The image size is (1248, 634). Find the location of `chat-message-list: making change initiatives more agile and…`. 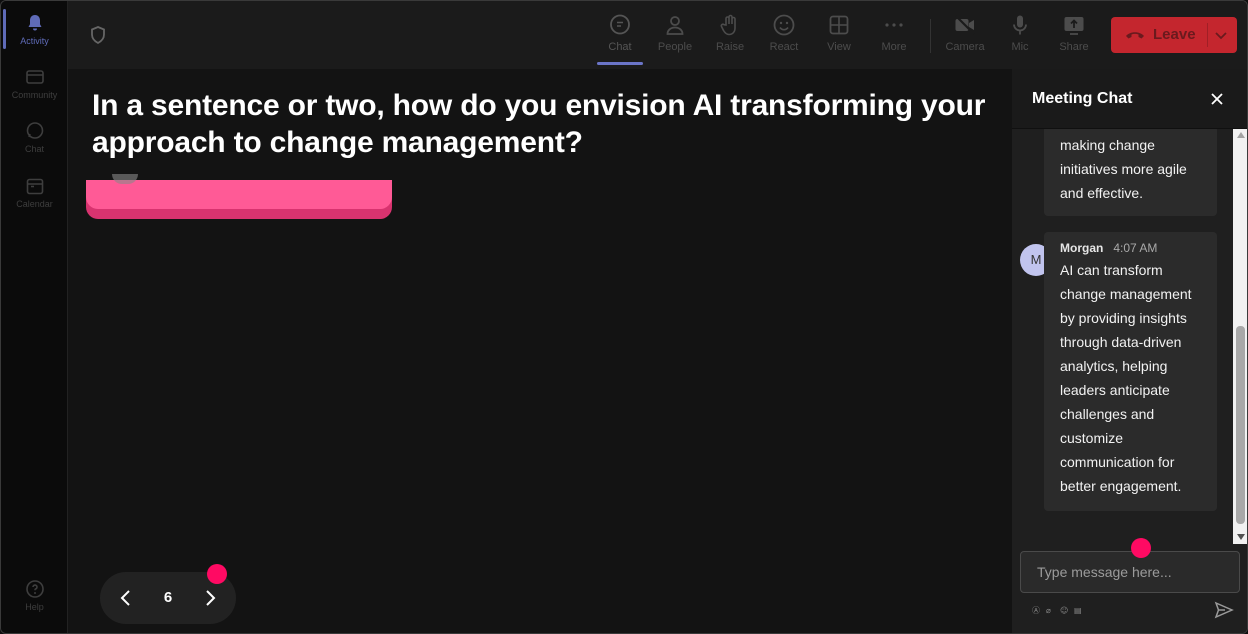

chat-message-list: making change initiatives more agile and… is located at coordinates (1129, 336).